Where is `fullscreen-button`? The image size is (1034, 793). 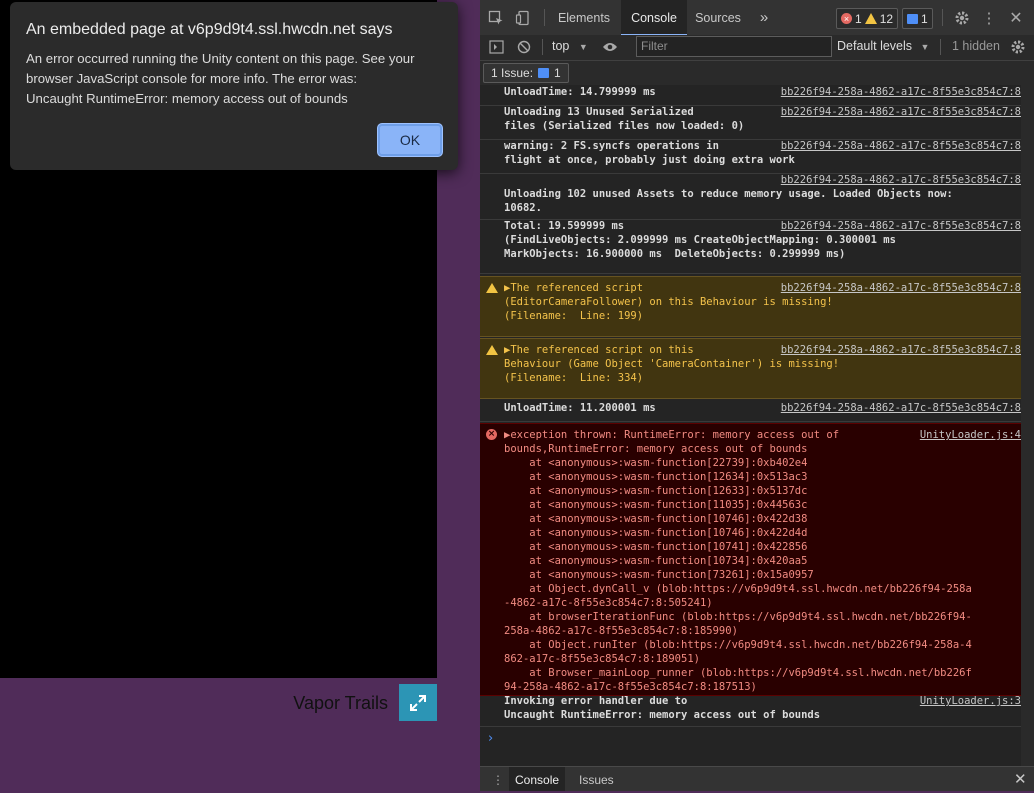
fullscreen-button is located at coordinates (418, 702).